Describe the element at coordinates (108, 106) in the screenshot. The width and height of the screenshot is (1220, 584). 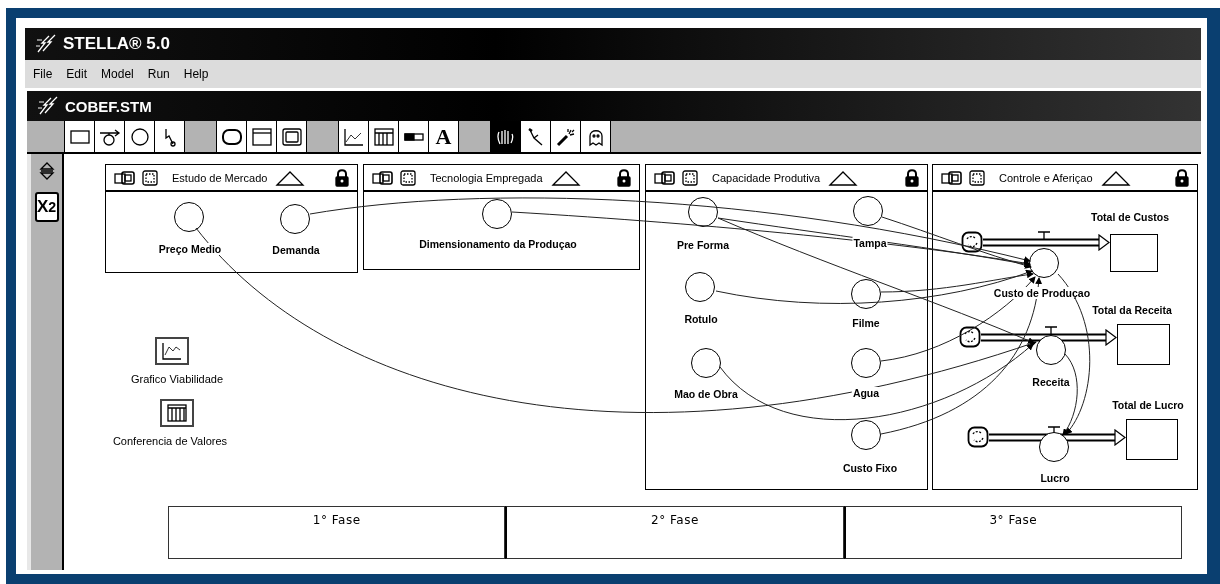
I see `document-title: COBEF.STM` at that location.